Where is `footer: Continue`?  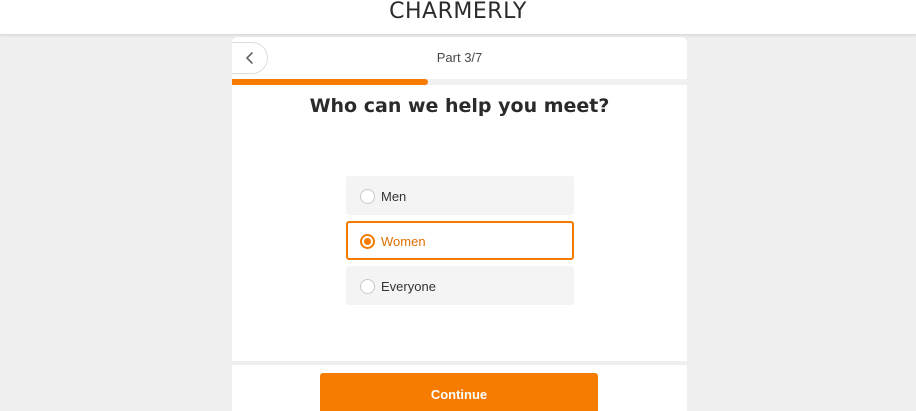 footer: Continue is located at coordinates (459, 388).